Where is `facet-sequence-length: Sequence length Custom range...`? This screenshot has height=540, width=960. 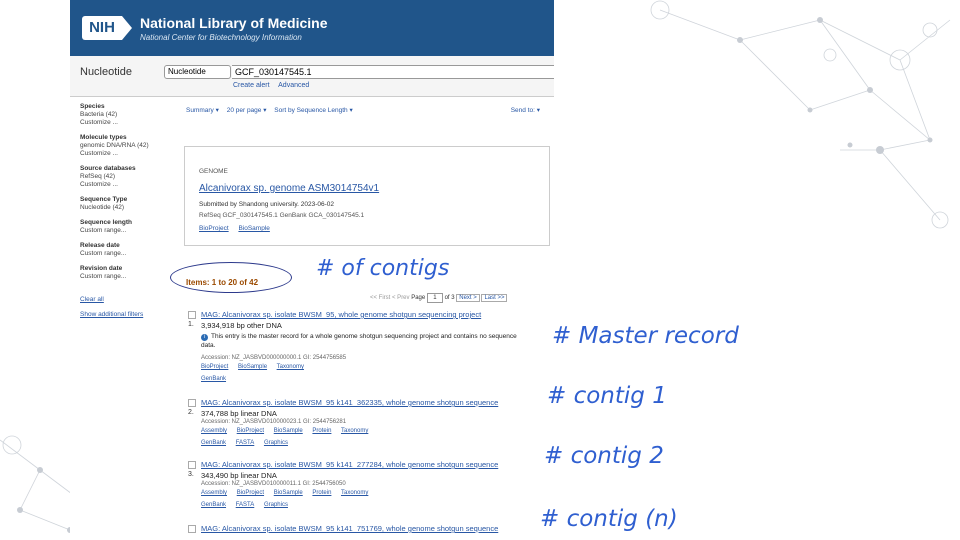 facet-sequence-length: Sequence length Custom range... is located at coordinates (127, 227).